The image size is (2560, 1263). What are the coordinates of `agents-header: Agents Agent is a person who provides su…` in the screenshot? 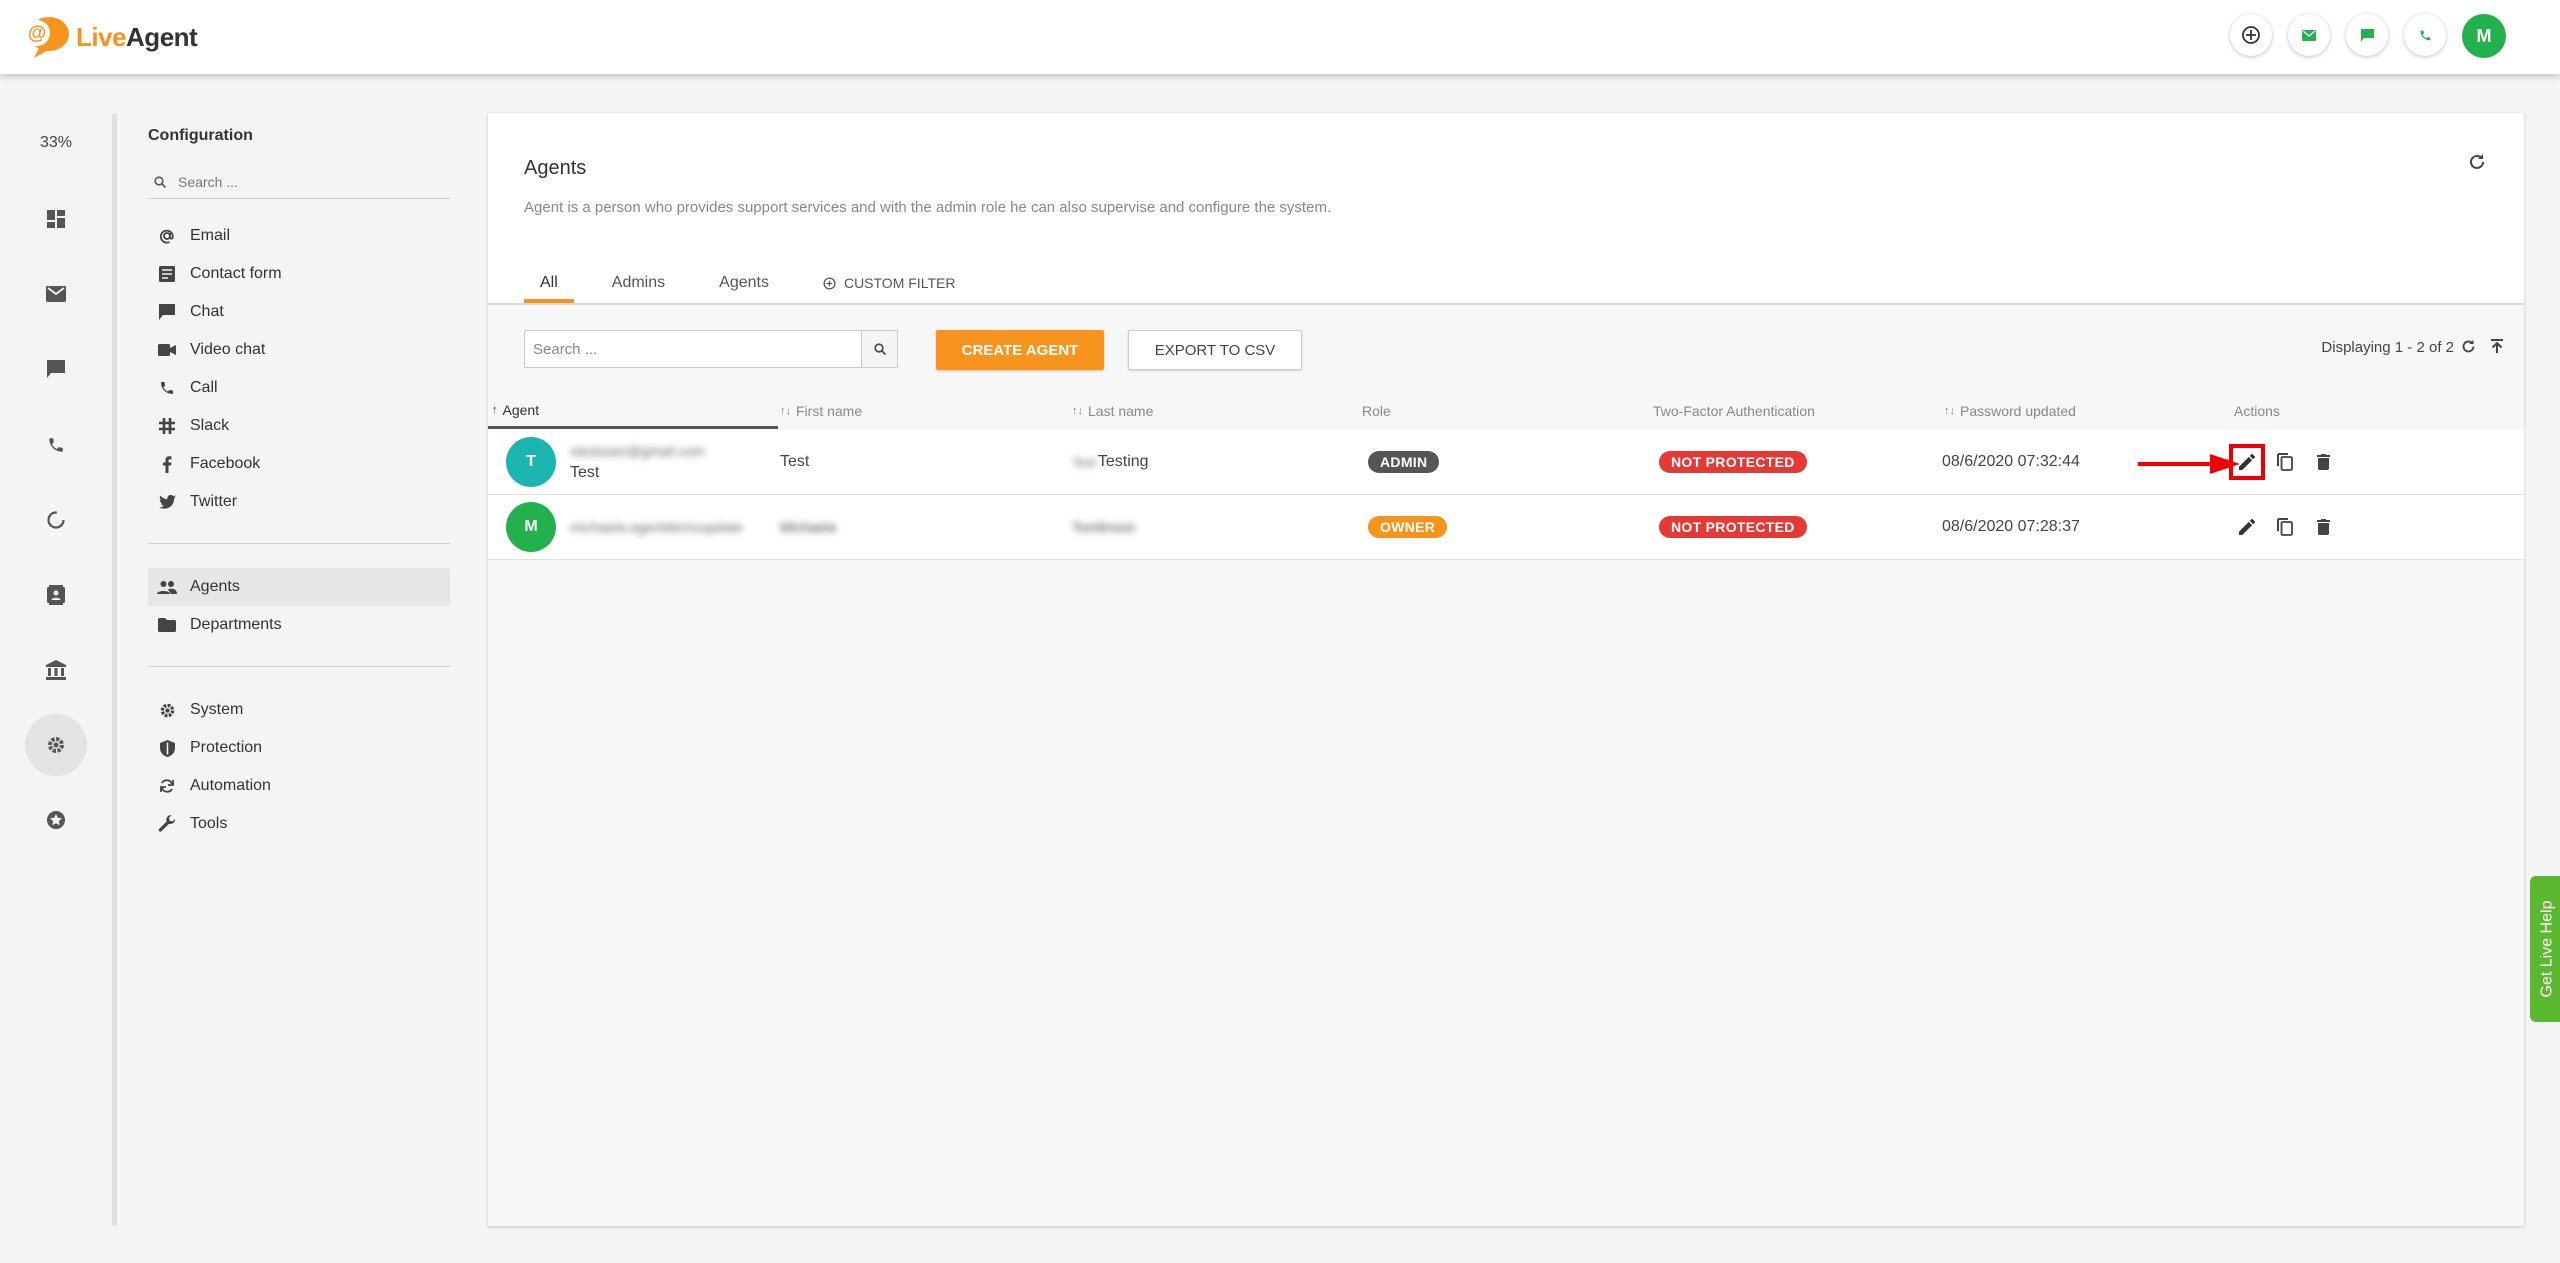 It's located at (1506, 209).